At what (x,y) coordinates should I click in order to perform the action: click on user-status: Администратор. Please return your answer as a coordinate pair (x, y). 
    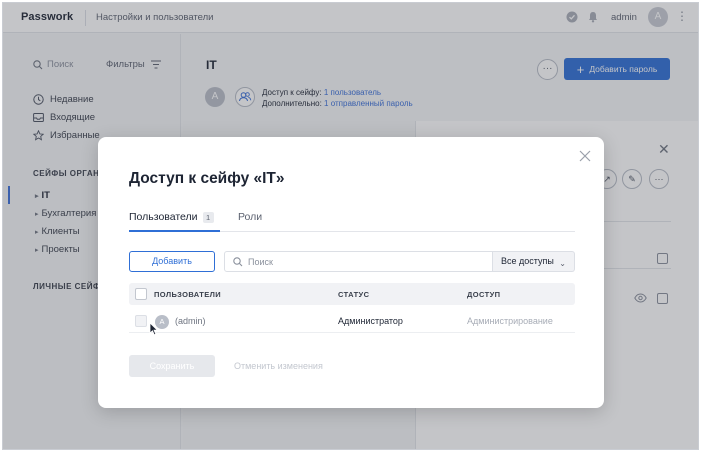
    Looking at the image, I should click on (370, 321).